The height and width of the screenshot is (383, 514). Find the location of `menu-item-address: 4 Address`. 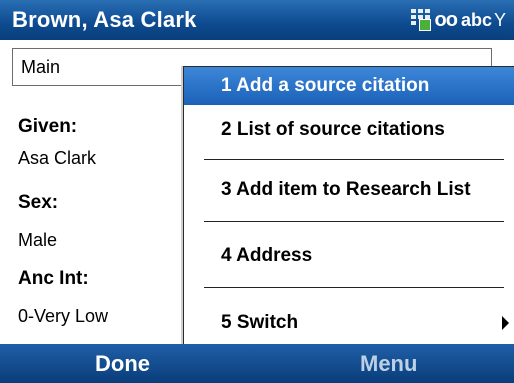

menu-item-address: 4 Address is located at coordinates (349, 256).